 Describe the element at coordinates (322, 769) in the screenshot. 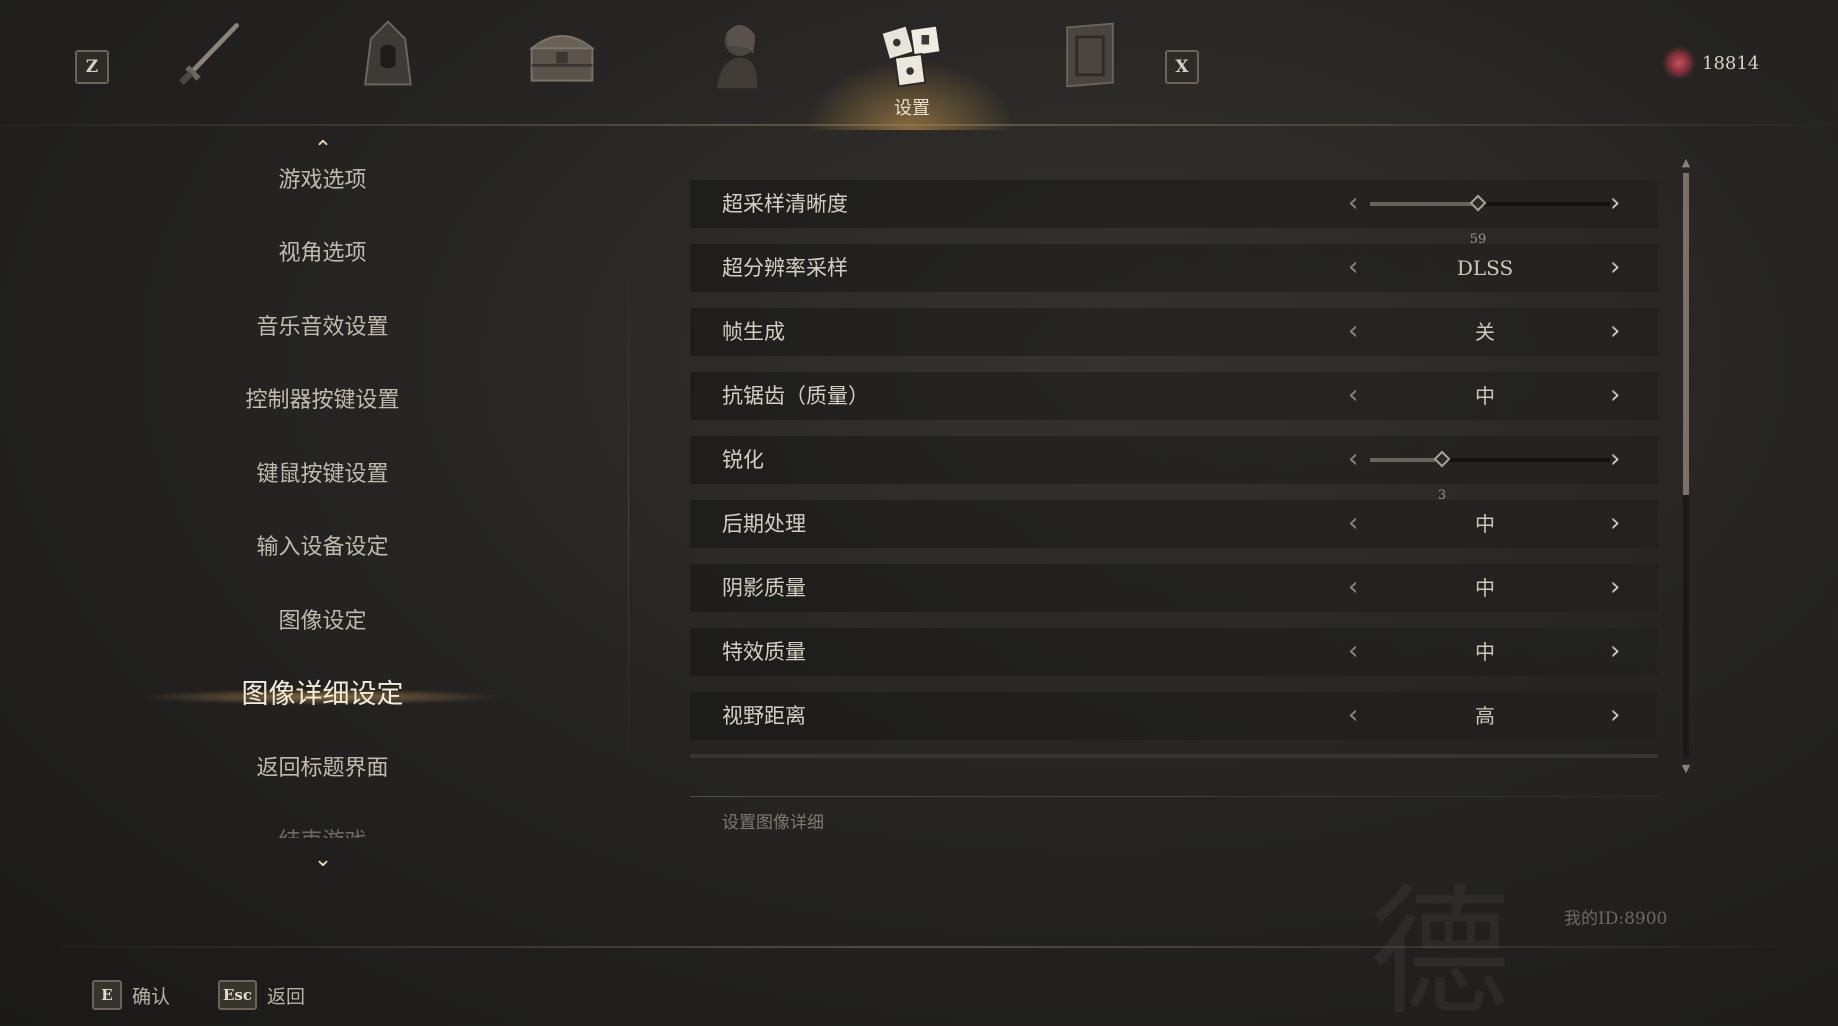

I see `menu-item-return-title: 返回标题界面` at that location.